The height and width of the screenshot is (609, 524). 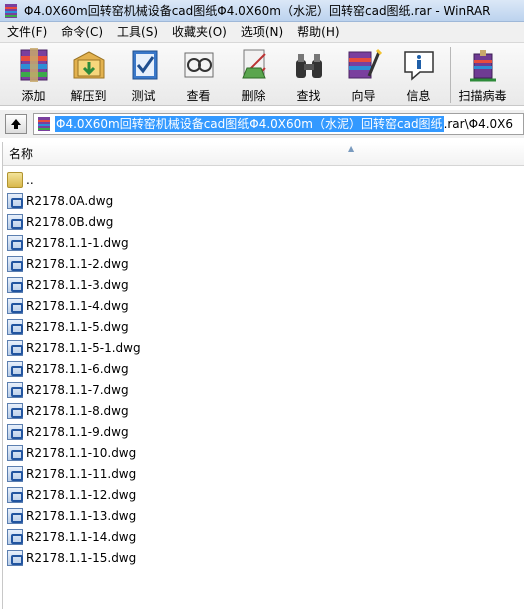 I want to click on menu-tools: 工具(S), so click(x=137, y=32).